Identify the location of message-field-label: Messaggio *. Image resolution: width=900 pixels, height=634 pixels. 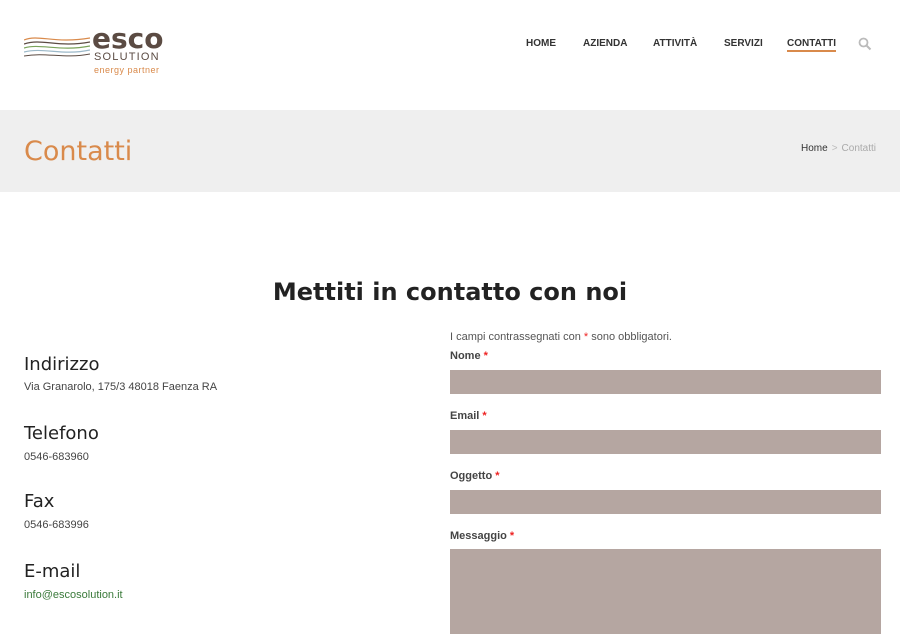
(482, 536).